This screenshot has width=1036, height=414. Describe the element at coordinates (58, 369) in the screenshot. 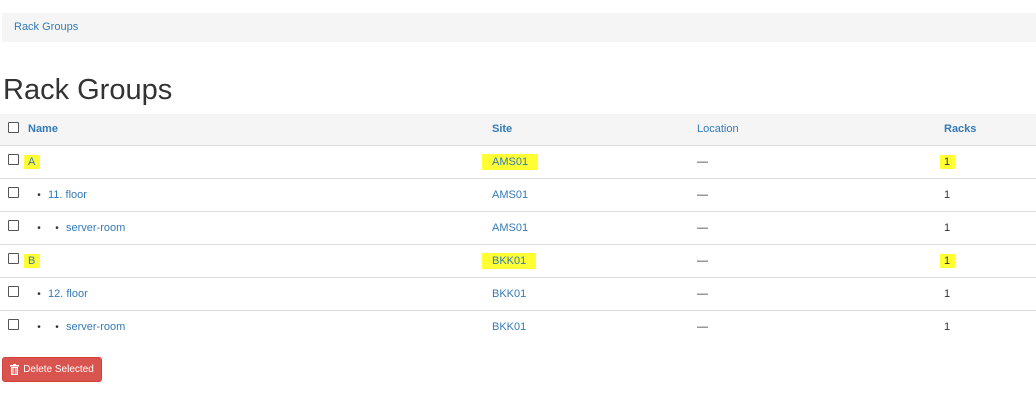

I see `delete-selected-label: Delete Selected` at that location.